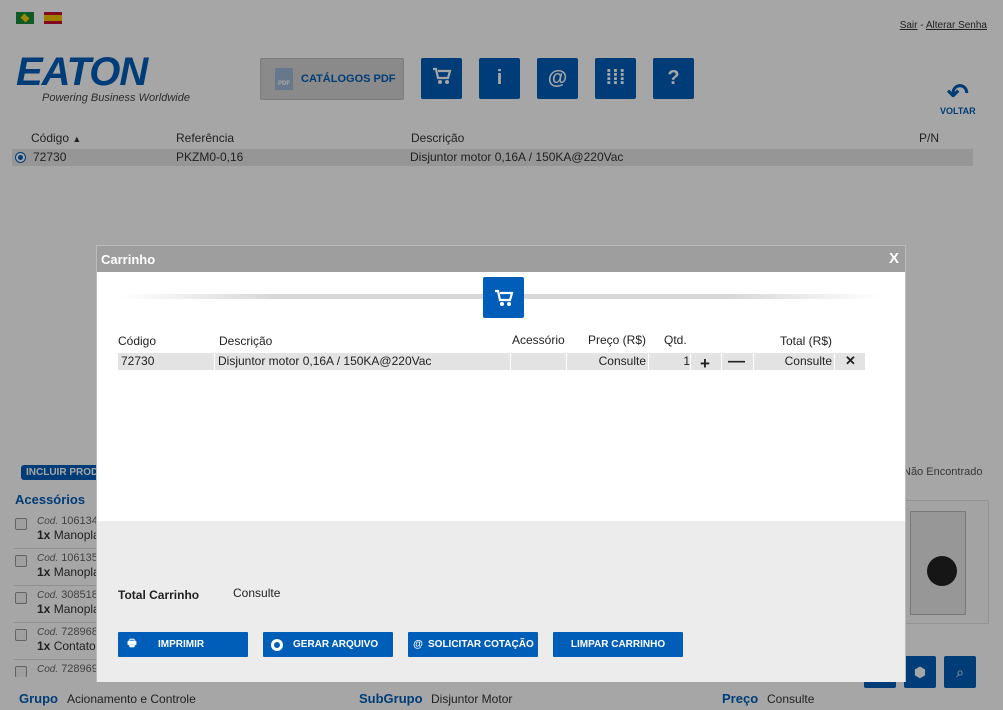  I want to click on request-quote-button: @ SOLICITAR COTAÇÃO, so click(473, 644).